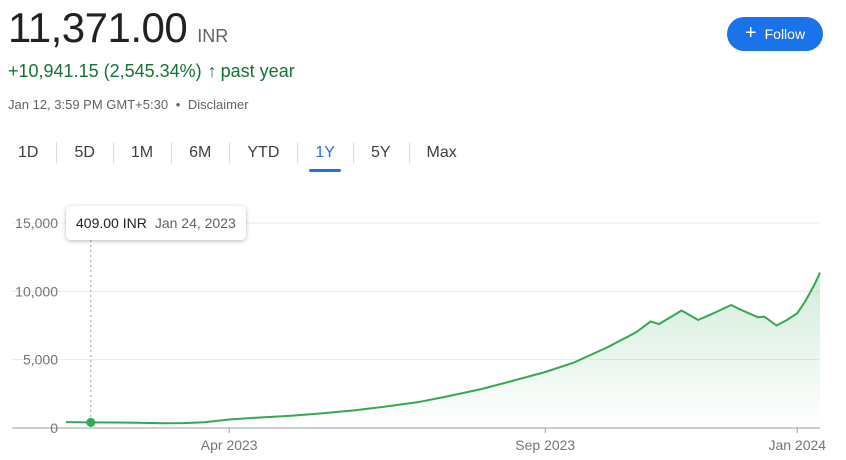 The image size is (846, 460). I want to click on selected-point, so click(91, 422).